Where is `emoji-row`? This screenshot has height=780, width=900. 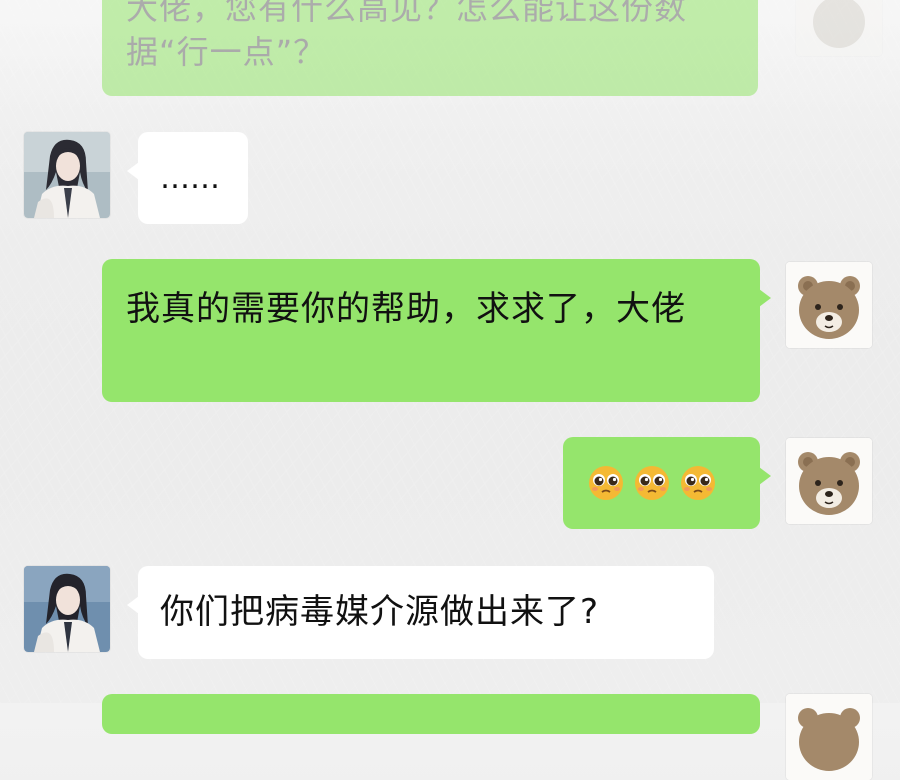
emoji-row is located at coordinates (652, 482).